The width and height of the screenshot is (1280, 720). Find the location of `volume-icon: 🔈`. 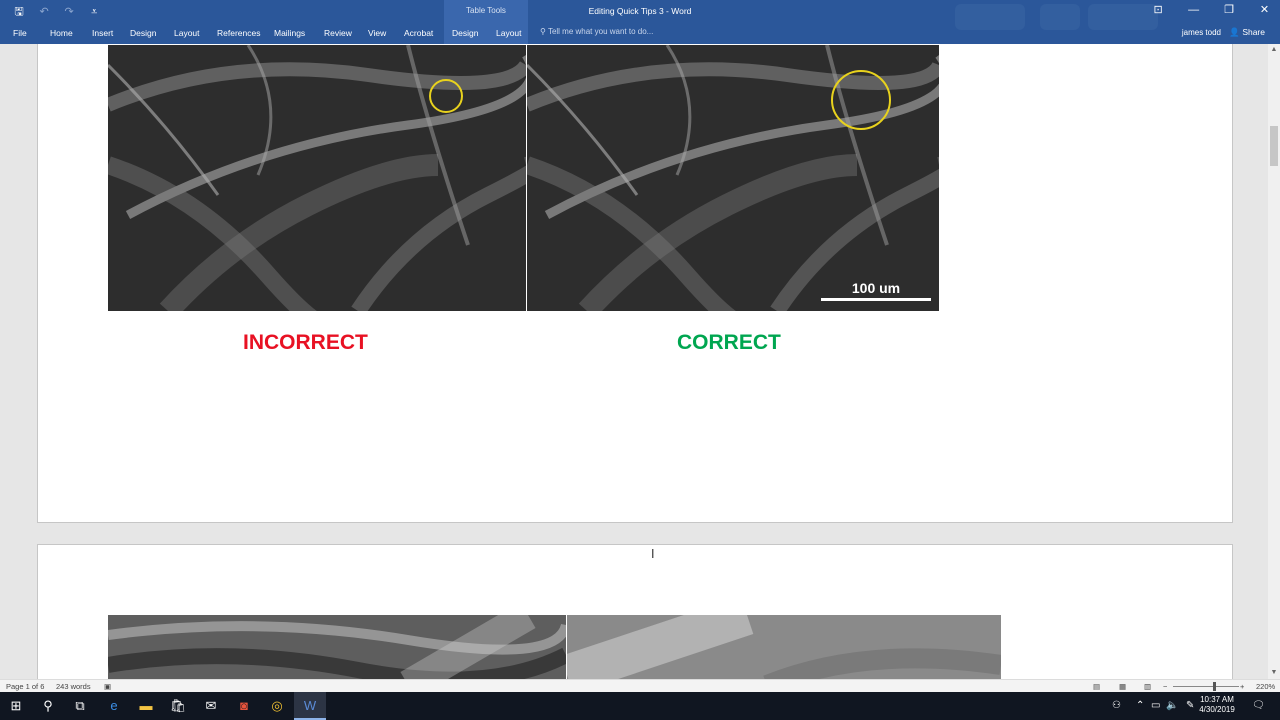

volume-icon: 🔈 is located at coordinates (1172, 706).